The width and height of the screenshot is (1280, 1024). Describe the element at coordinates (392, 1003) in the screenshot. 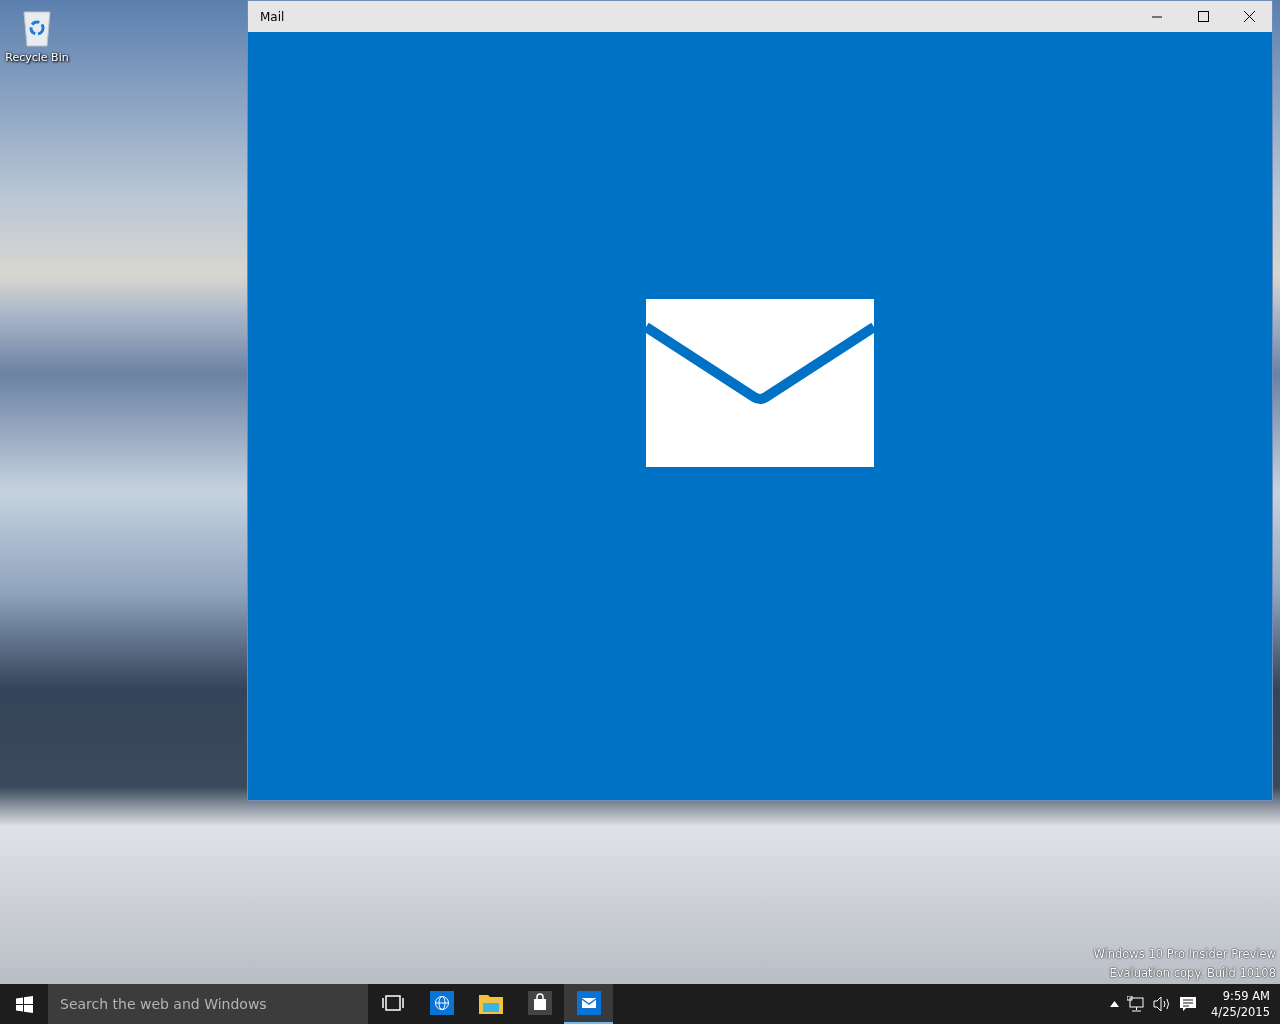

I see `task-view-icon` at that location.